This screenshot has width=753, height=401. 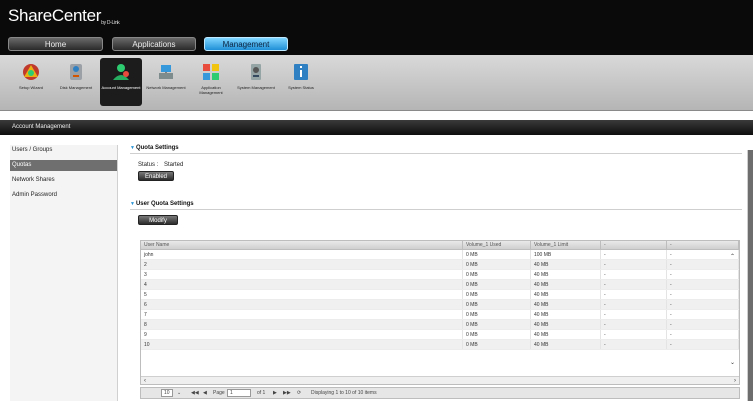 What do you see at coordinates (55, 15) in the screenshot?
I see `brand-name: ShareCenter` at bounding box center [55, 15].